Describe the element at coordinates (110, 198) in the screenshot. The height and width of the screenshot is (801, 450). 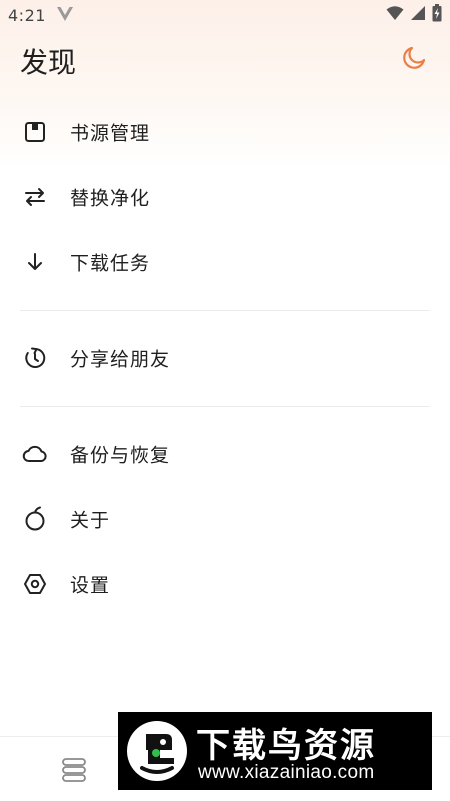
I see `menu-item-label: 替换净化` at that location.